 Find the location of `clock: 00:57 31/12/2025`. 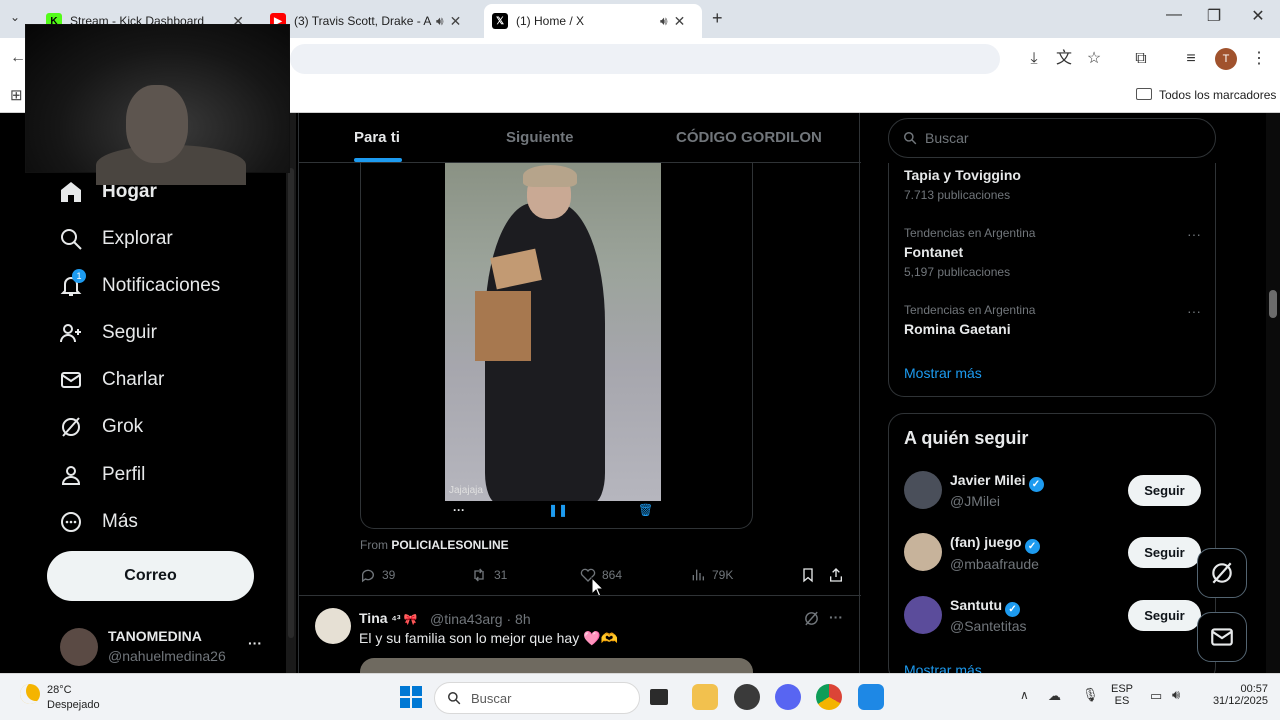

clock: 00:57 31/12/2025 is located at coordinates (1233, 695).